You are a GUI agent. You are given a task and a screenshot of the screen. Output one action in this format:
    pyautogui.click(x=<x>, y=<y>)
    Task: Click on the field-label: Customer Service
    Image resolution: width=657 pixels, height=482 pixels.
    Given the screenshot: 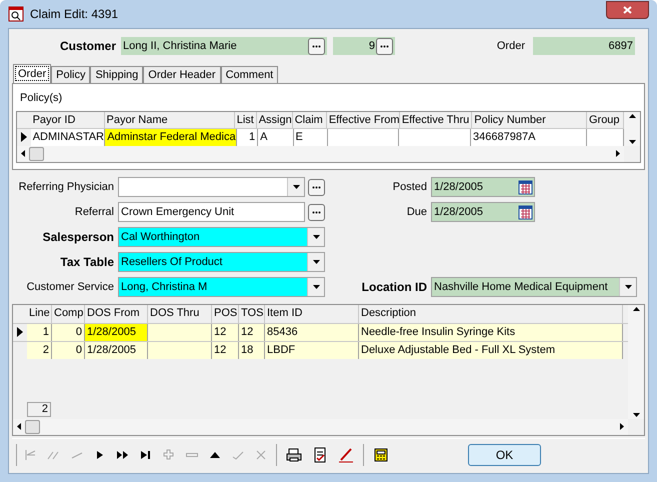 What is the action you would take?
    pyautogui.click(x=70, y=287)
    